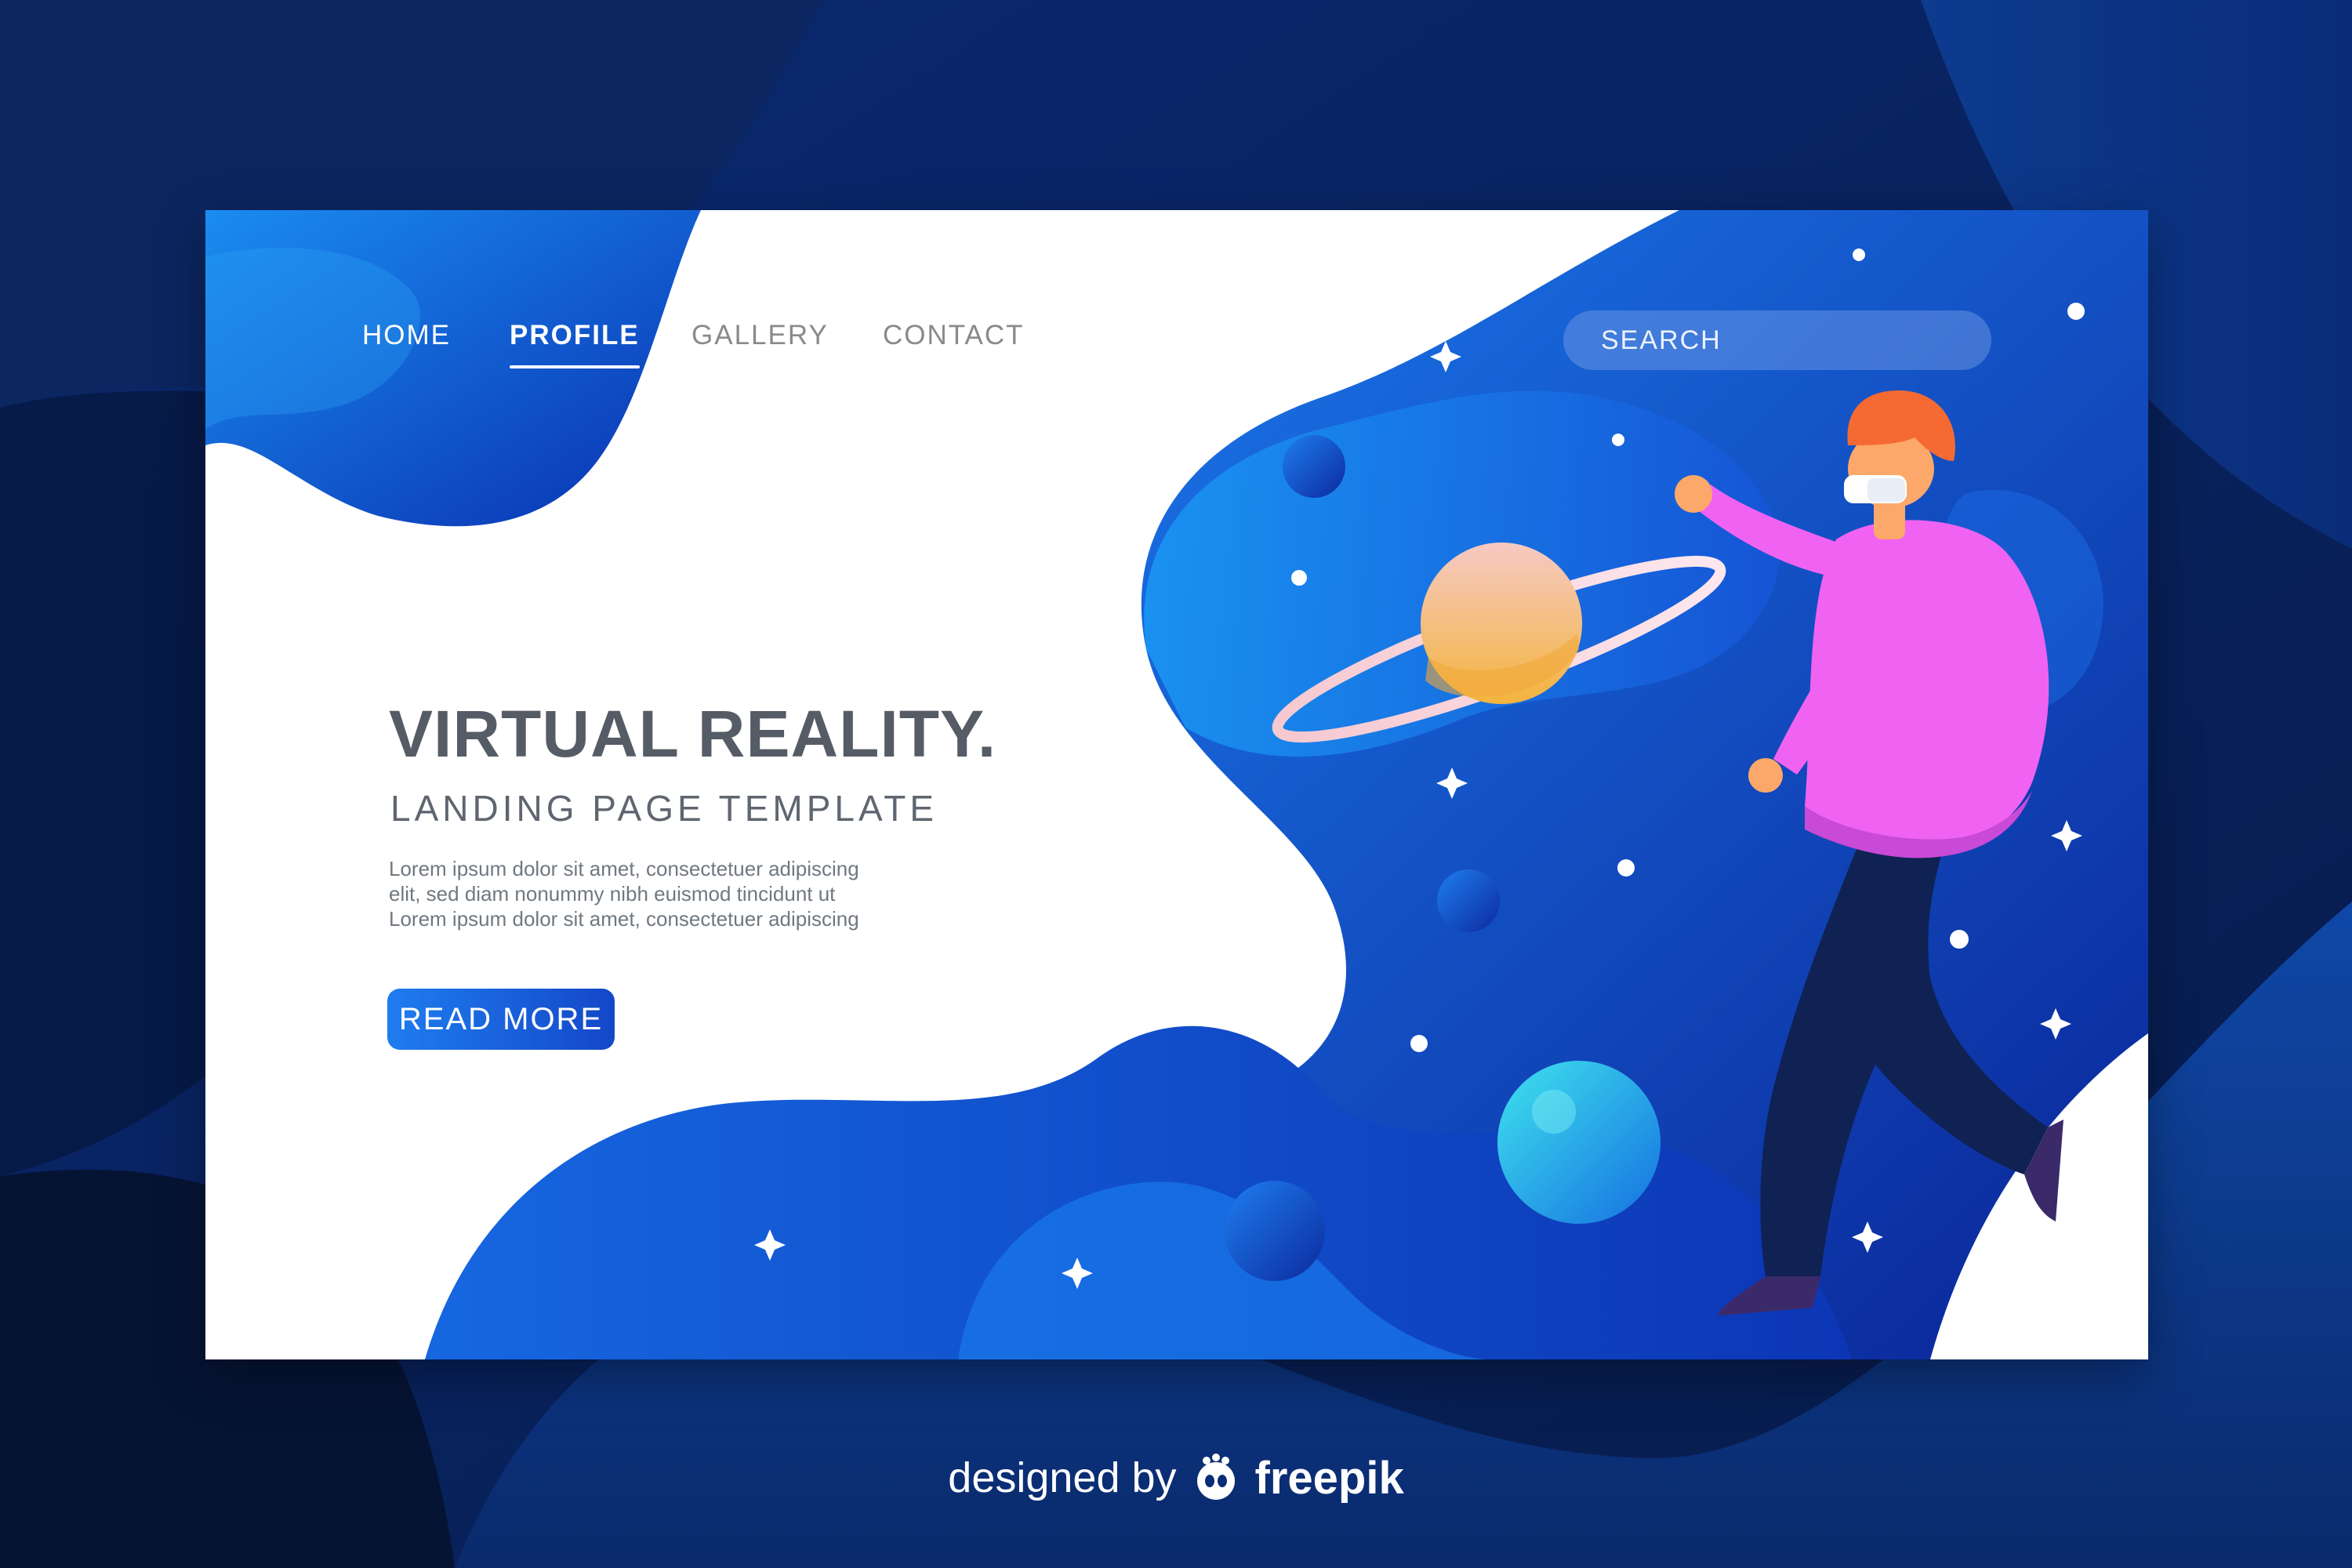  I want to click on credit-text: designed by, so click(1062, 1477).